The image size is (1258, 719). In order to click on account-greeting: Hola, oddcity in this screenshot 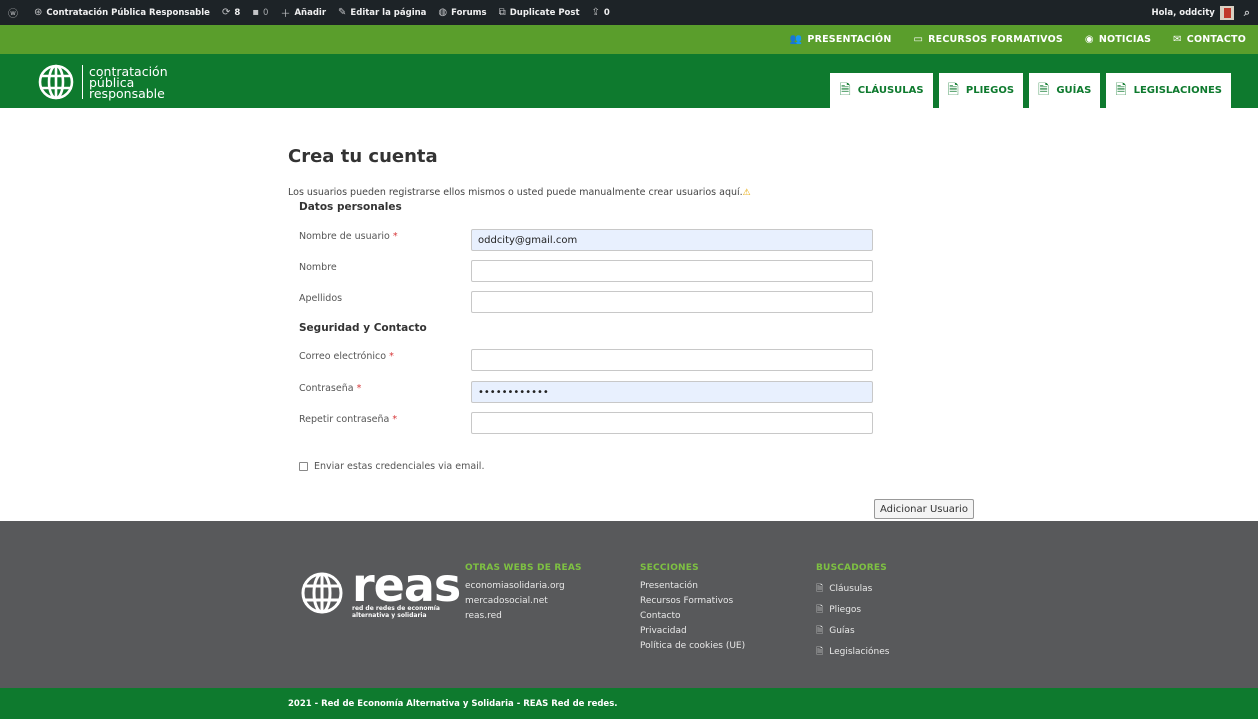, I will do `click(1182, 13)`.